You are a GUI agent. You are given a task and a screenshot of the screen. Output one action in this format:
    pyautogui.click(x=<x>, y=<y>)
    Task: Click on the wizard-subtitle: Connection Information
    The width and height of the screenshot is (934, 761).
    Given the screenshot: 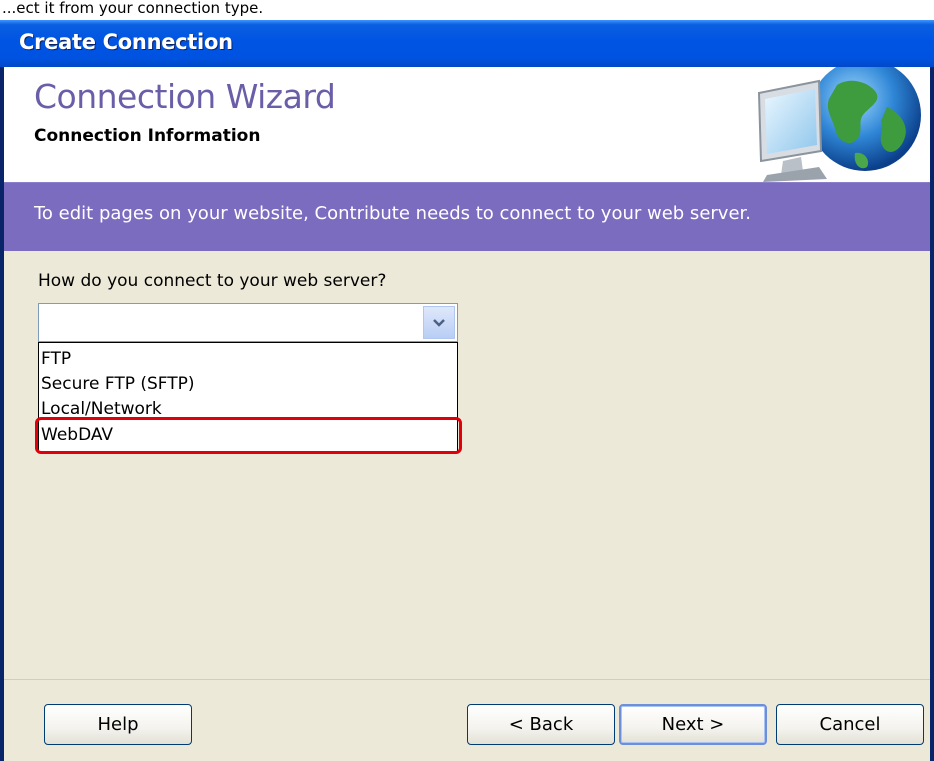 What is the action you would take?
    pyautogui.click(x=147, y=136)
    